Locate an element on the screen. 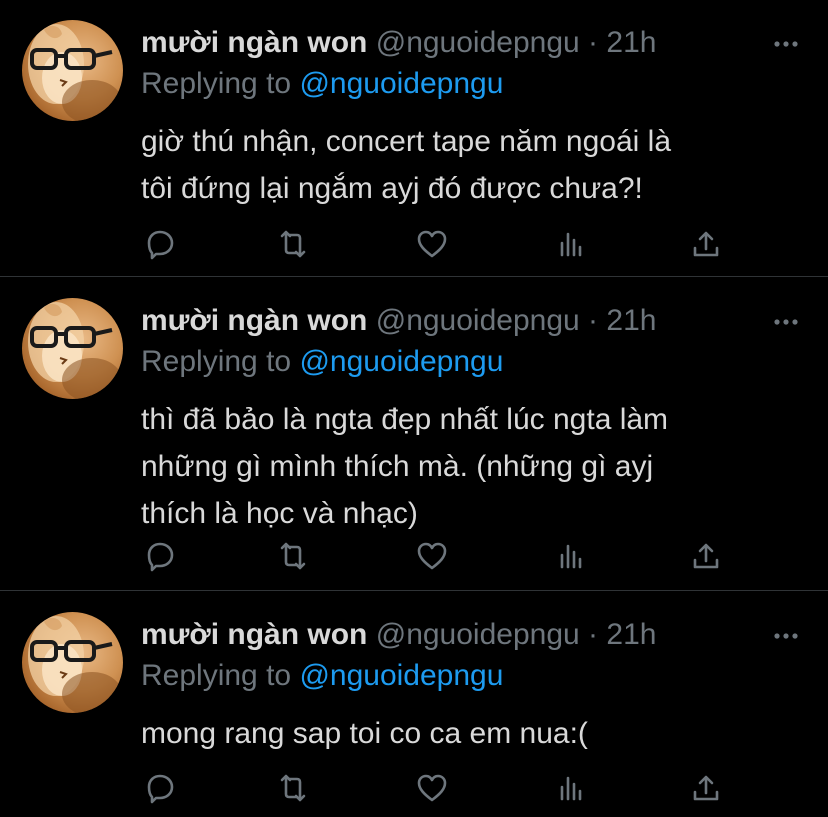  tweet-text-line: tôi đứng lại ngắm ayj đó được chưa?! is located at coordinates (392, 188).